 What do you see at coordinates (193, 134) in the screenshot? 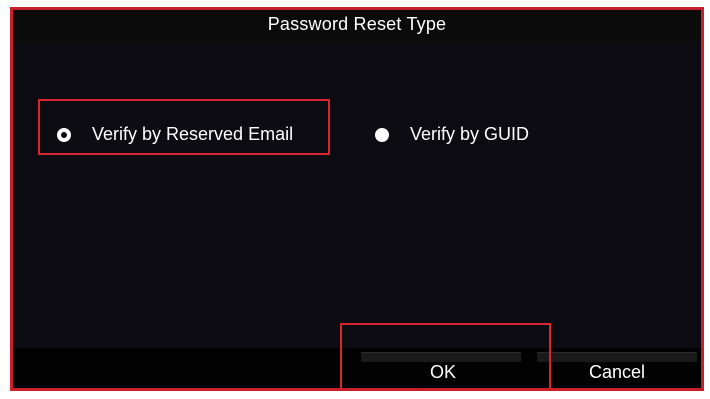
I see `radio-label-email: Verify by Reserved Email` at bounding box center [193, 134].